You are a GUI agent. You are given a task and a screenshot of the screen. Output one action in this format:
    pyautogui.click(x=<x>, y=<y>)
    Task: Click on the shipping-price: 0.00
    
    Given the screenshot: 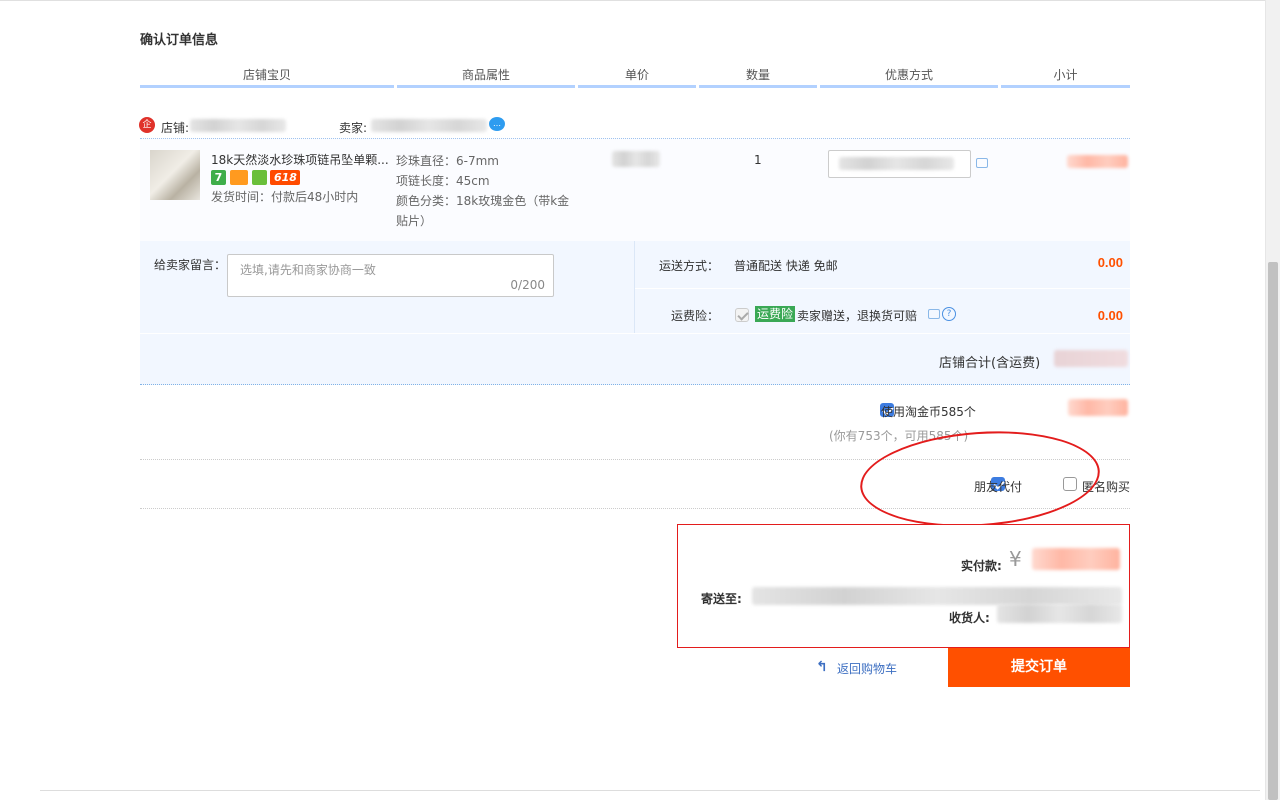 What is the action you would take?
    pyautogui.click(x=1110, y=262)
    